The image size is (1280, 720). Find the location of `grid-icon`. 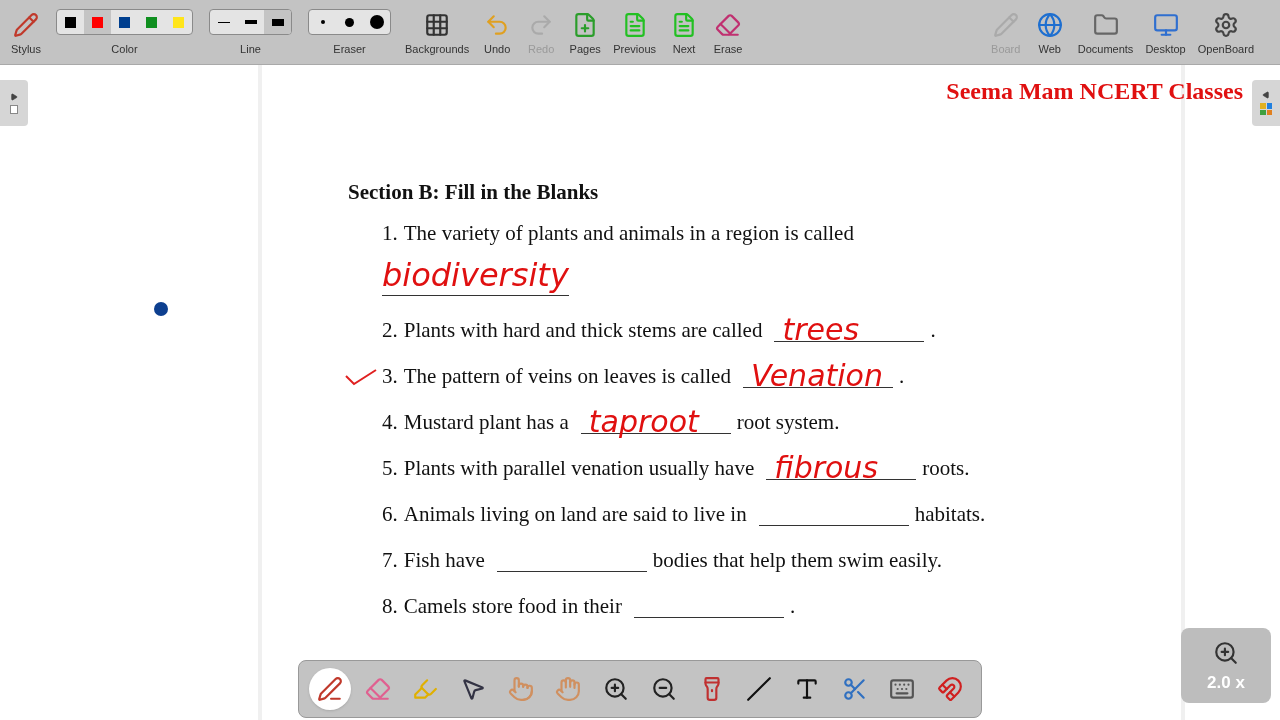

grid-icon is located at coordinates (437, 25).